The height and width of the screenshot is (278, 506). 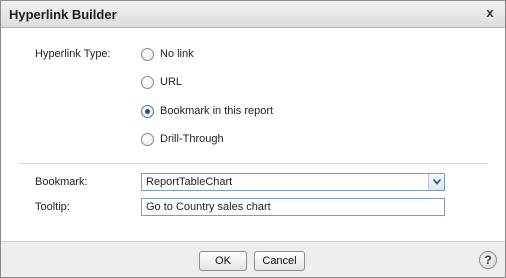 What do you see at coordinates (192, 139) in the screenshot?
I see `radio-drill-through-label: Drill-Through` at bounding box center [192, 139].